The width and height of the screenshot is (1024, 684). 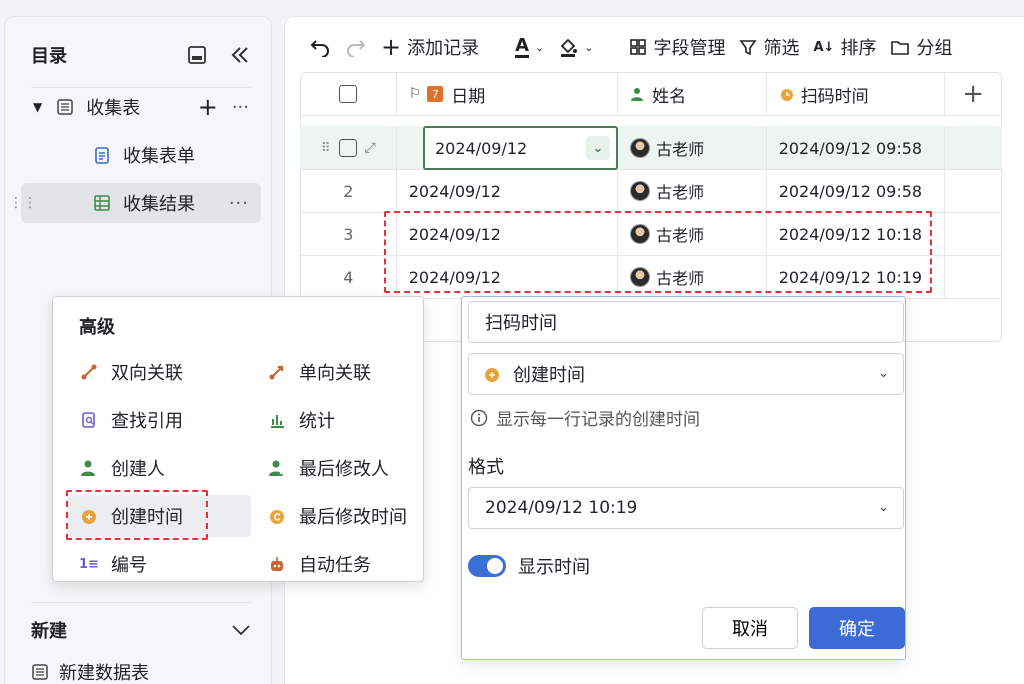 I want to click on field-type-select: 创建时间 ⌄, so click(x=686, y=374).